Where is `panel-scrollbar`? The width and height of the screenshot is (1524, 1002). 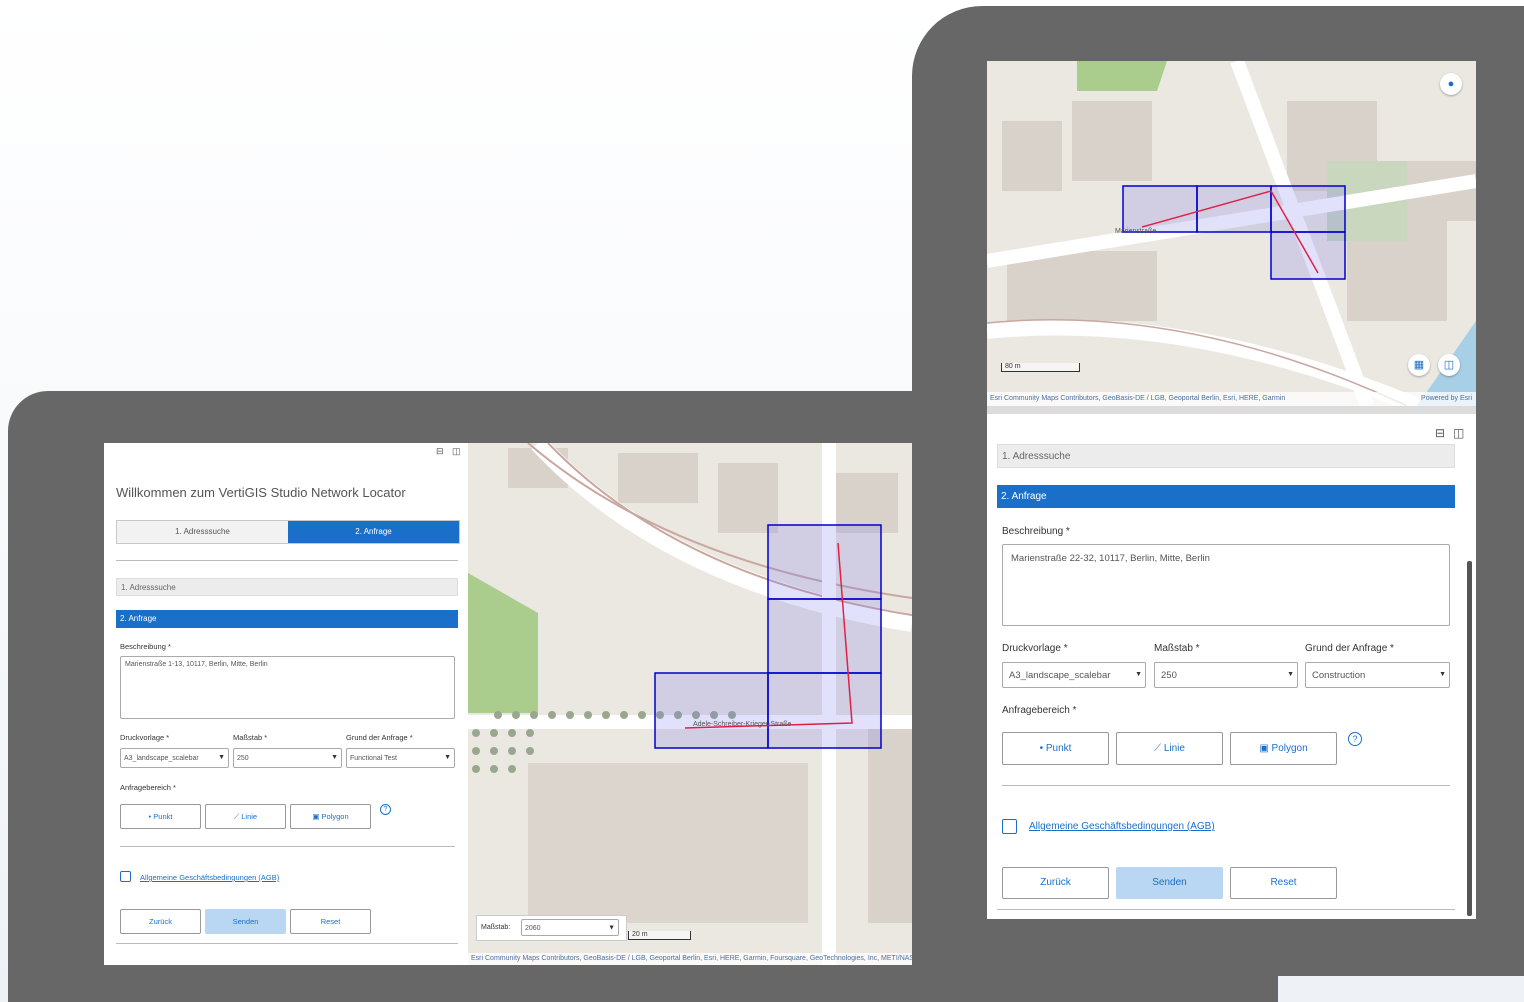
panel-scrollbar is located at coordinates (1469, 738).